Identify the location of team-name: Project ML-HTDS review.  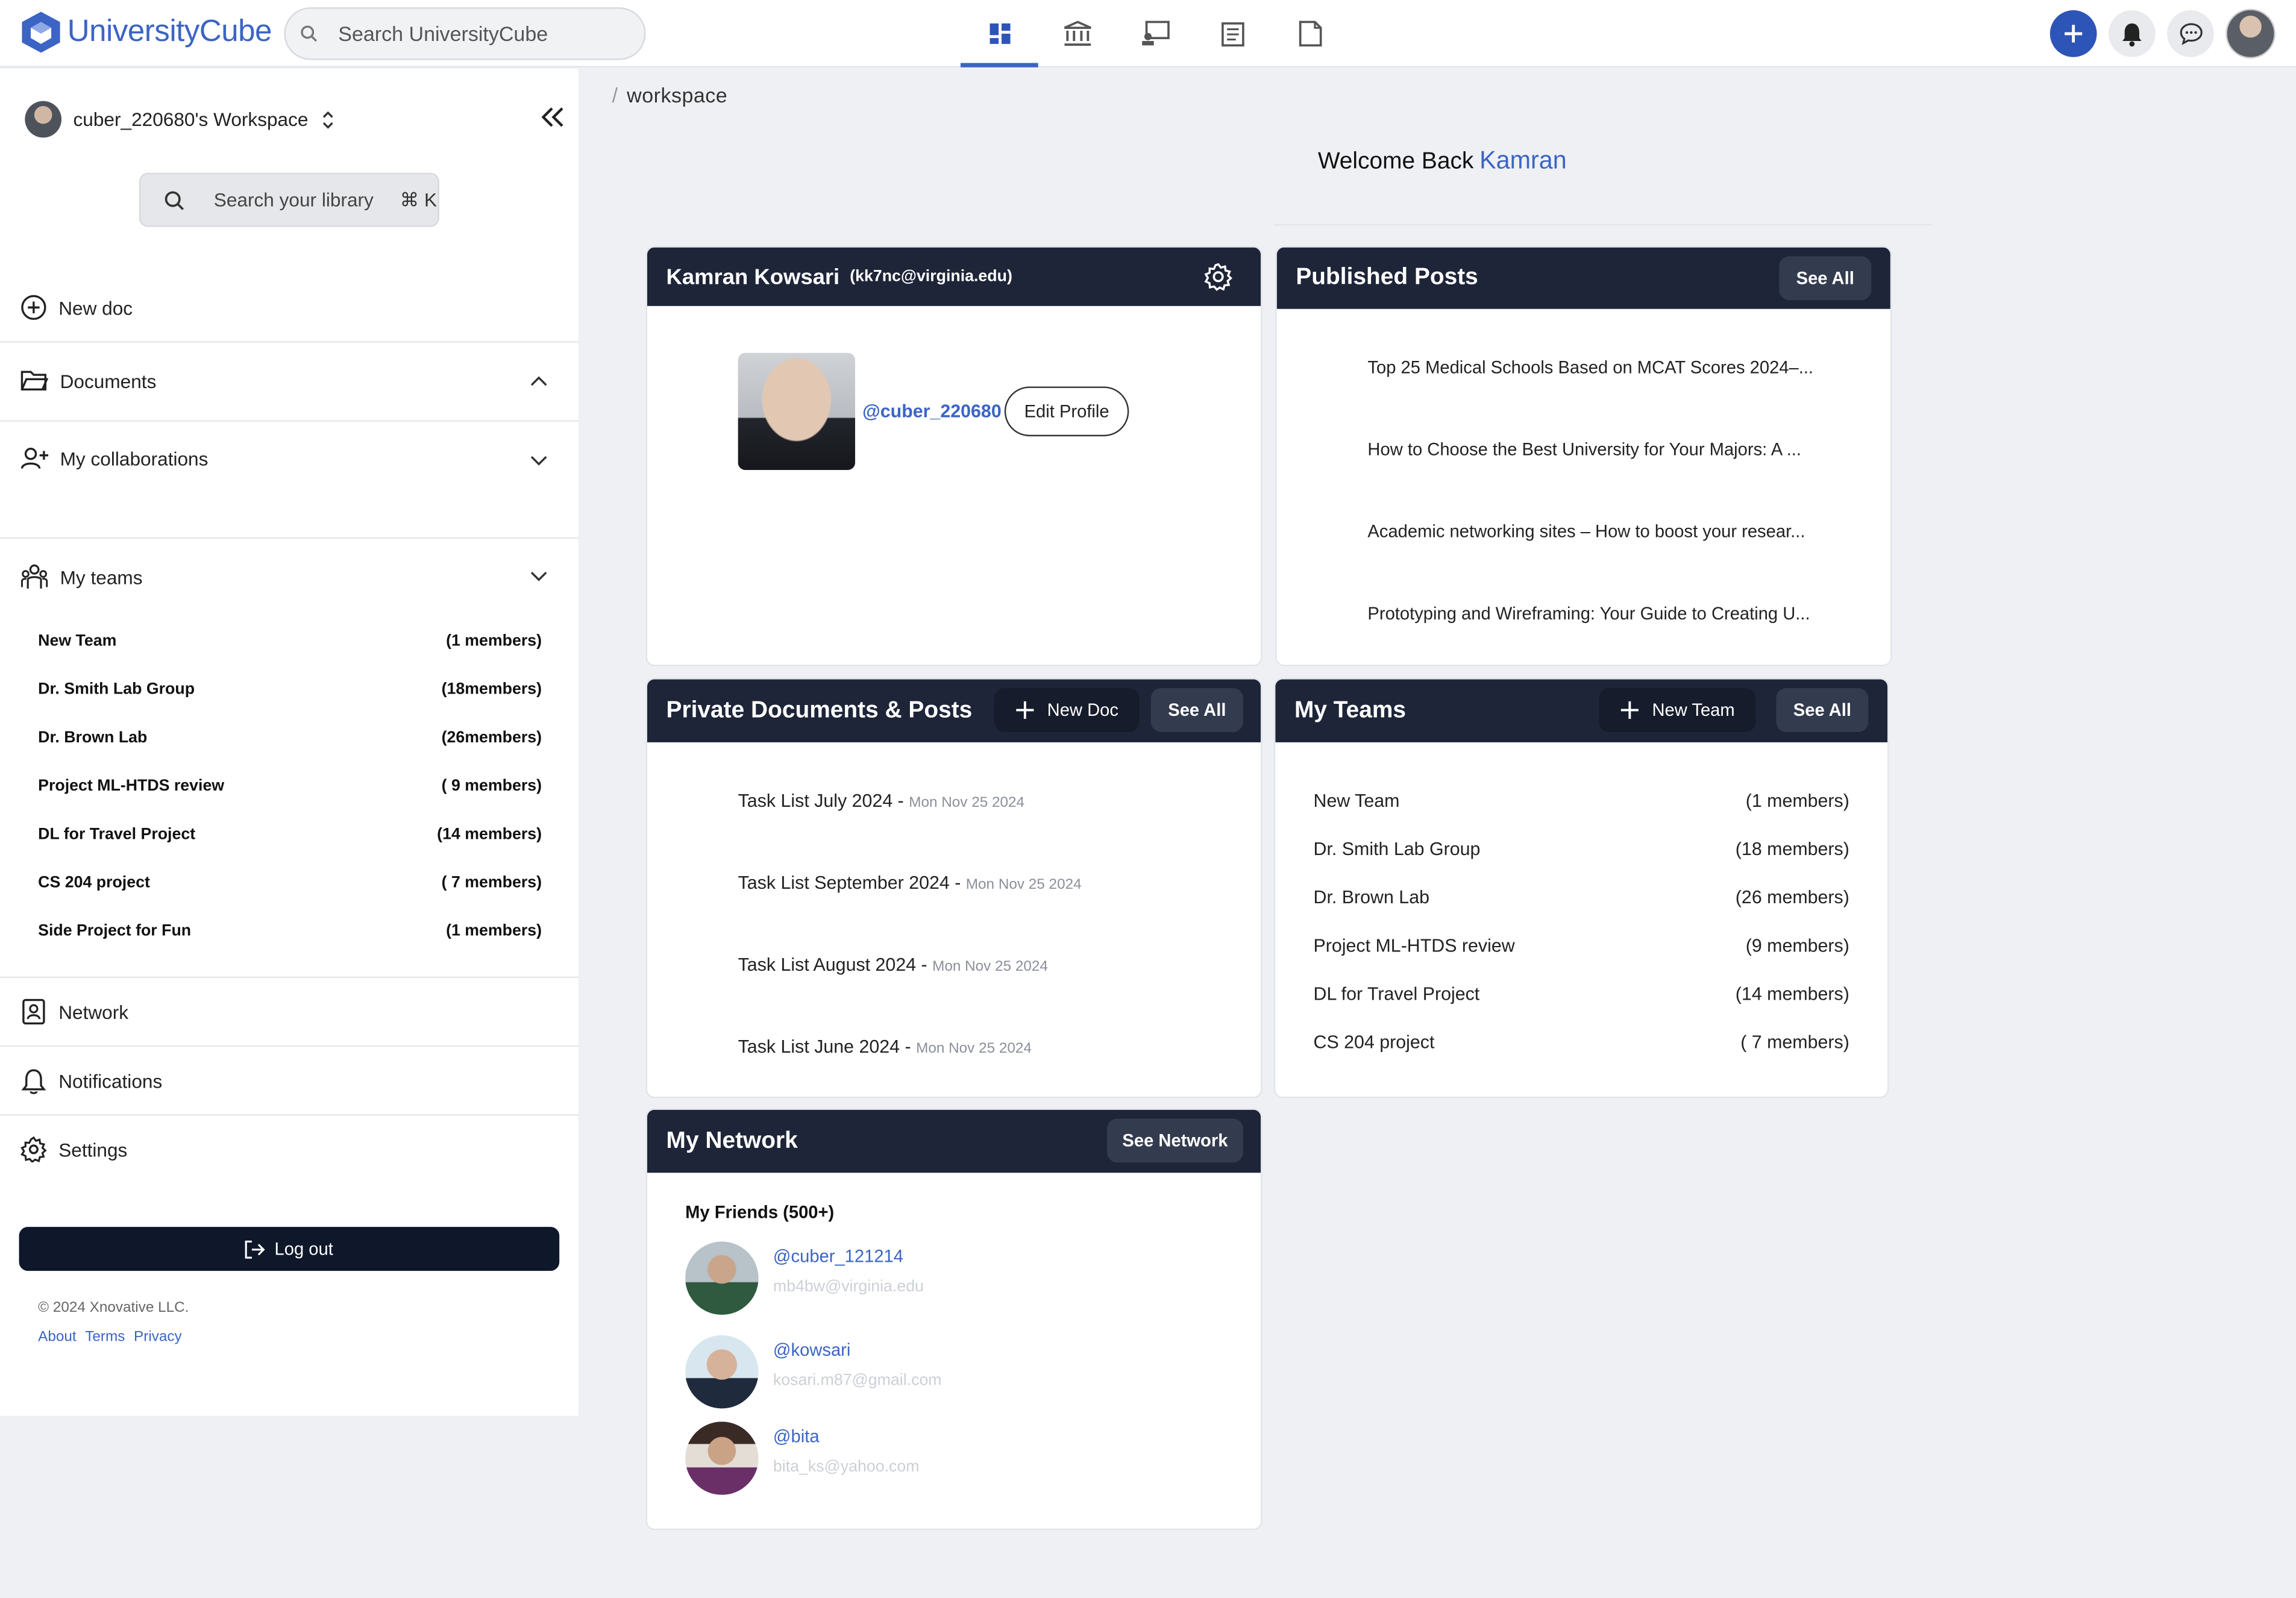
(1414, 945).